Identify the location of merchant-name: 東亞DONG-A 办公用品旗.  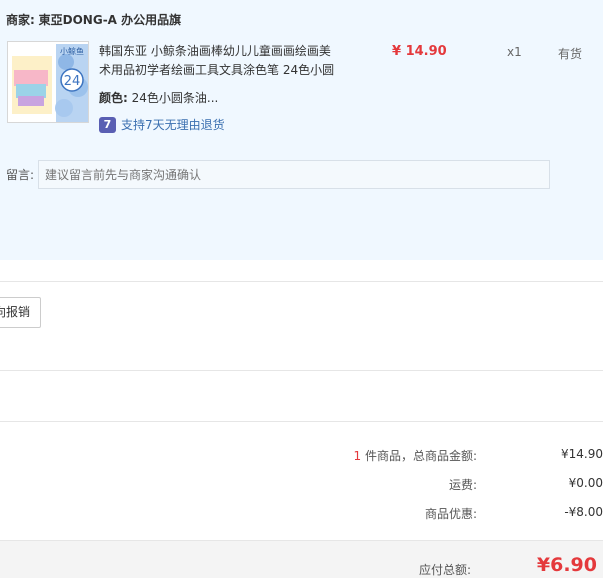
(110, 20).